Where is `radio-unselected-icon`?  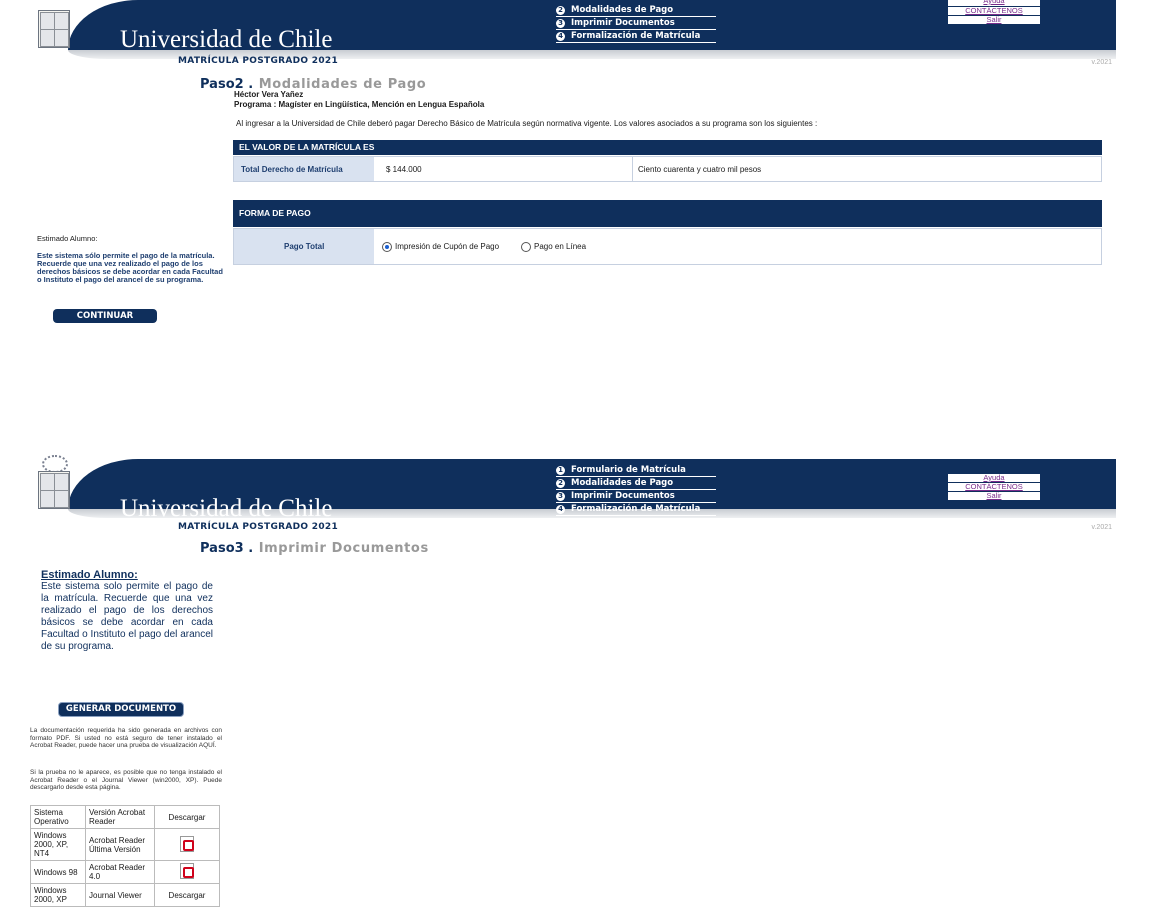 radio-unselected-icon is located at coordinates (526, 247).